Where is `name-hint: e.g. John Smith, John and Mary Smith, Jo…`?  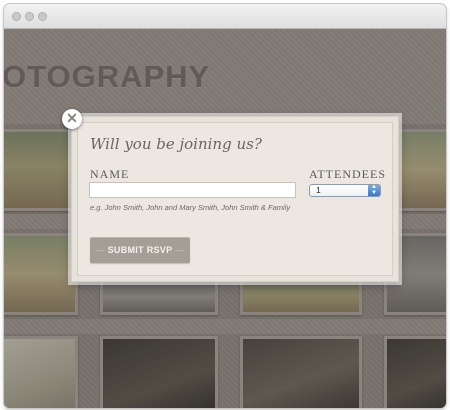
name-hint: e.g. John Smith, John and Mary Smith, Jo… is located at coordinates (190, 207).